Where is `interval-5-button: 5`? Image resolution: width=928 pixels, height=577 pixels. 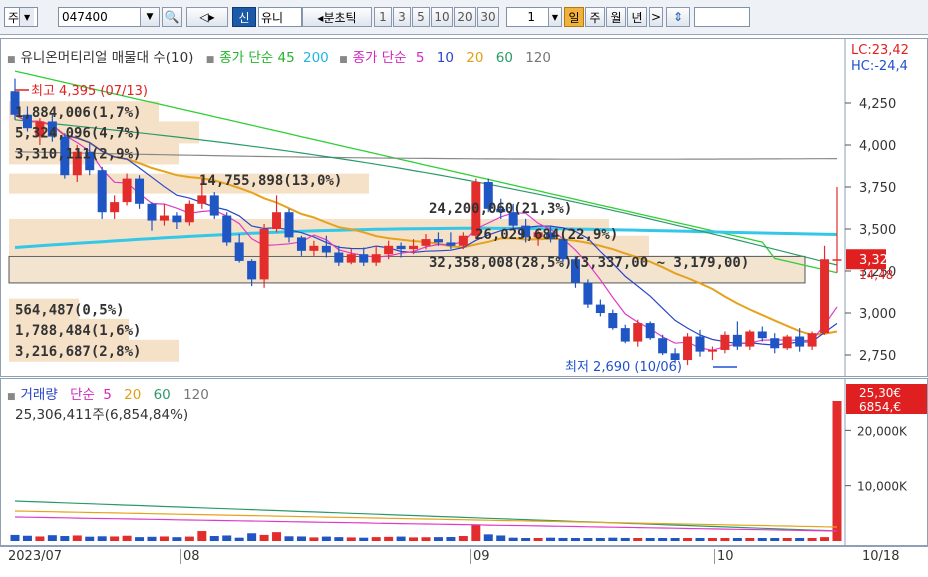
interval-5-button: 5 is located at coordinates (421, 17).